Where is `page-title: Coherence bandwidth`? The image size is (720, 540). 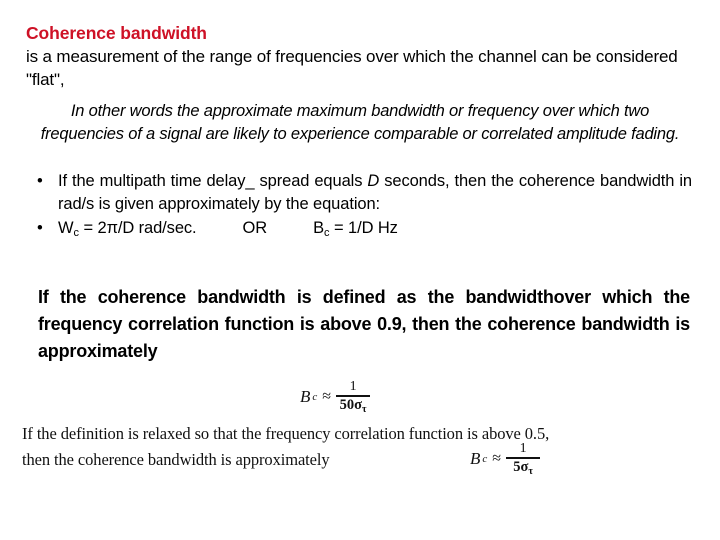
page-title: Coherence bandwidth is located at coordinates (116, 33).